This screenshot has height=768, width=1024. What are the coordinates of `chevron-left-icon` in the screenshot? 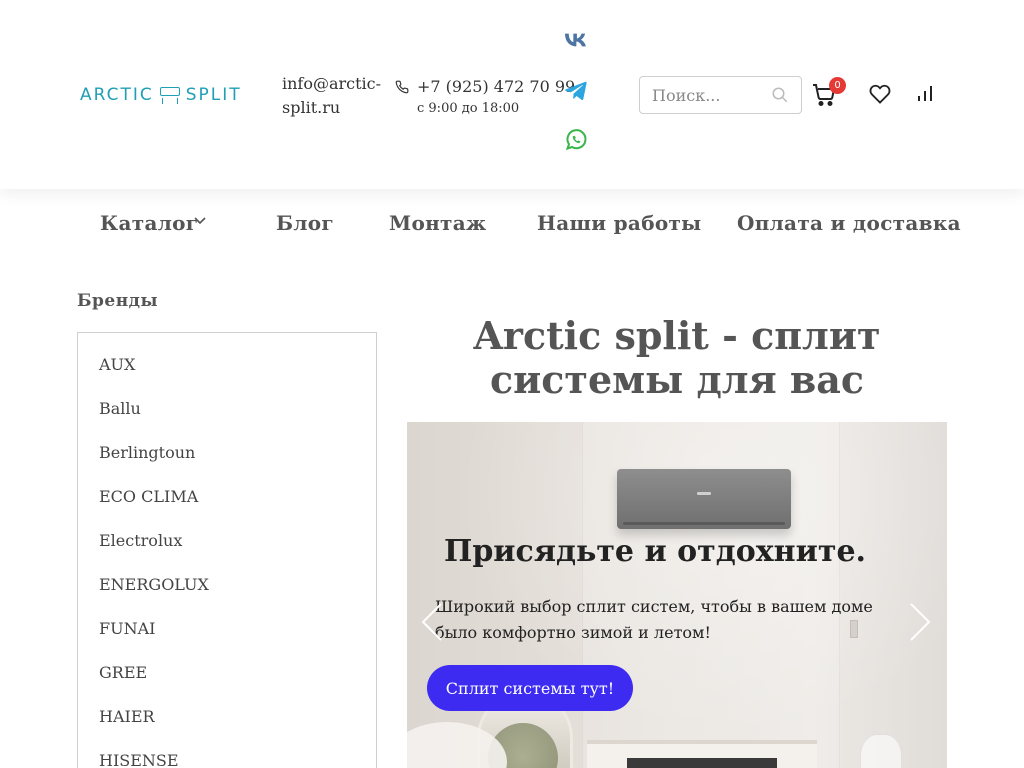 It's located at (433, 622).